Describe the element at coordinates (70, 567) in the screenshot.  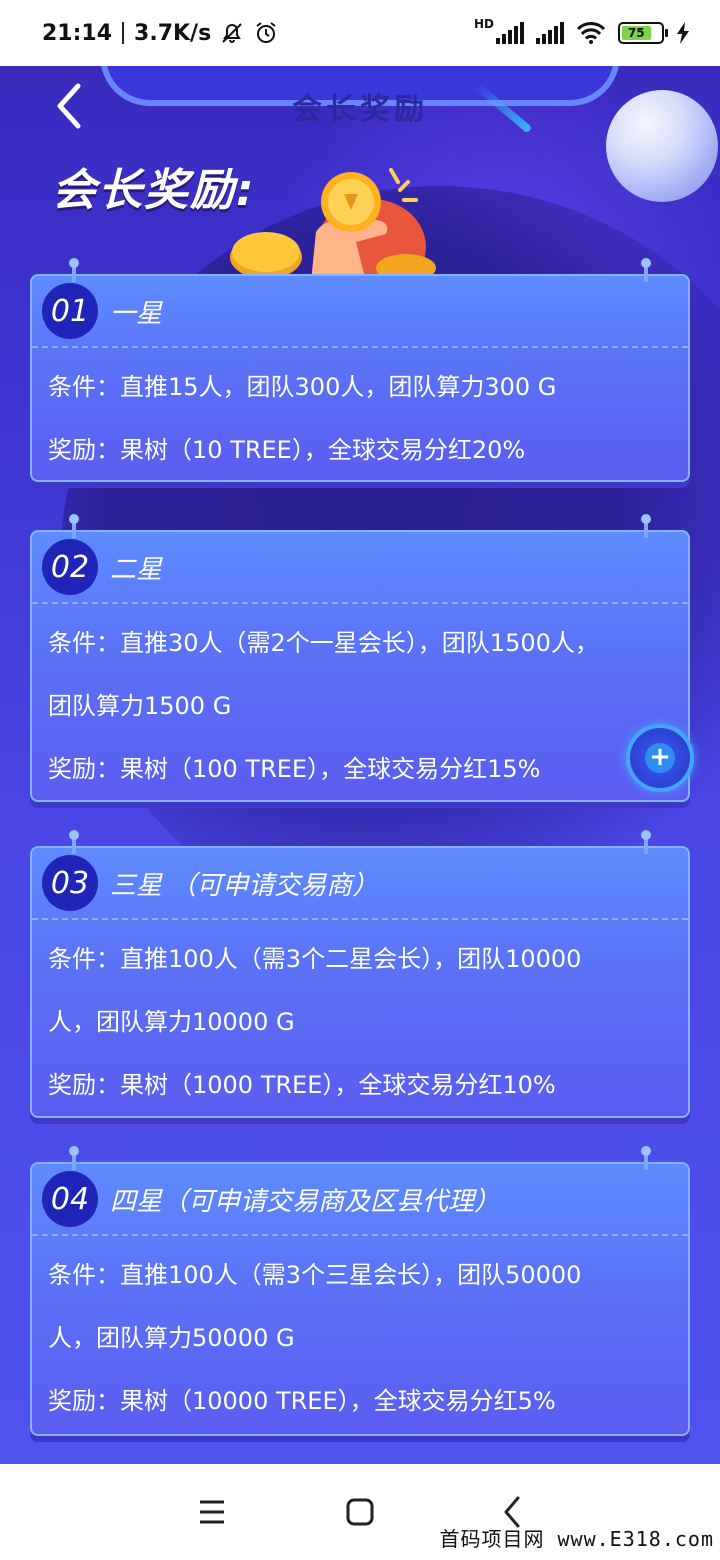
I see `level-number-badge: 02` at that location.